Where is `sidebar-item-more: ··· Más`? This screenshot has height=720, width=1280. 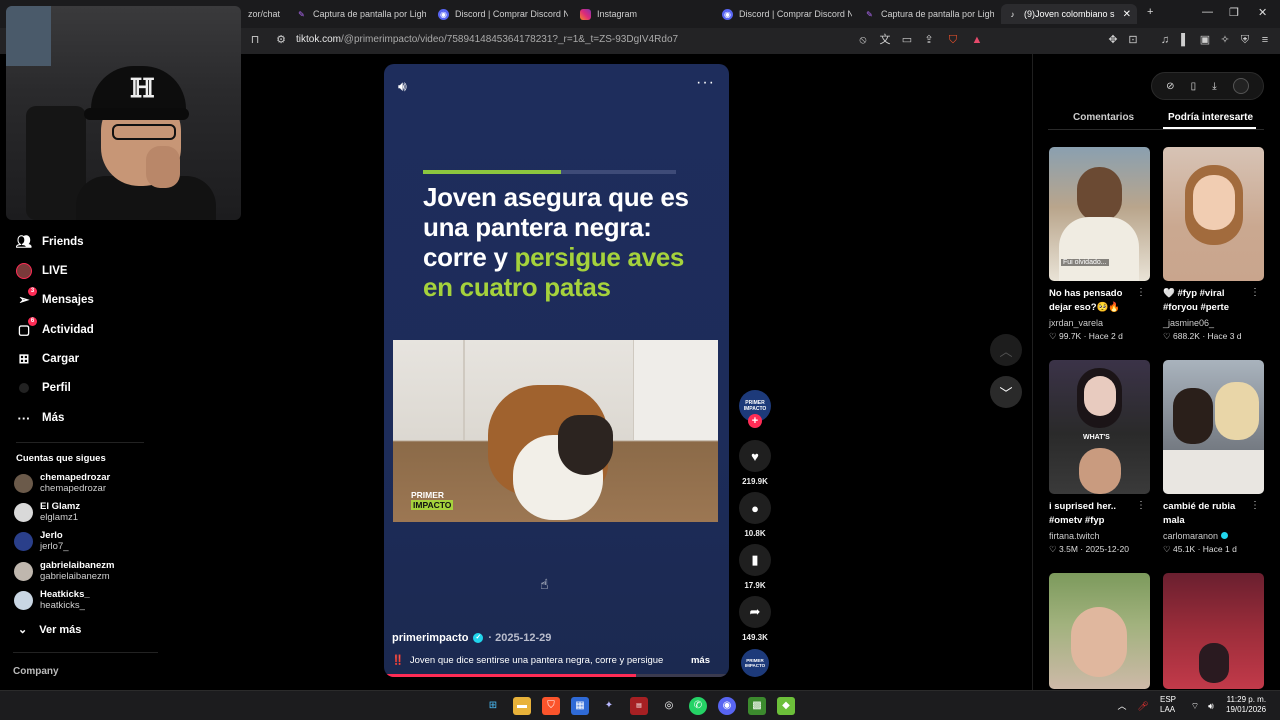
sidebar-item-more: ··· Más is located at coordinates (40, 418).